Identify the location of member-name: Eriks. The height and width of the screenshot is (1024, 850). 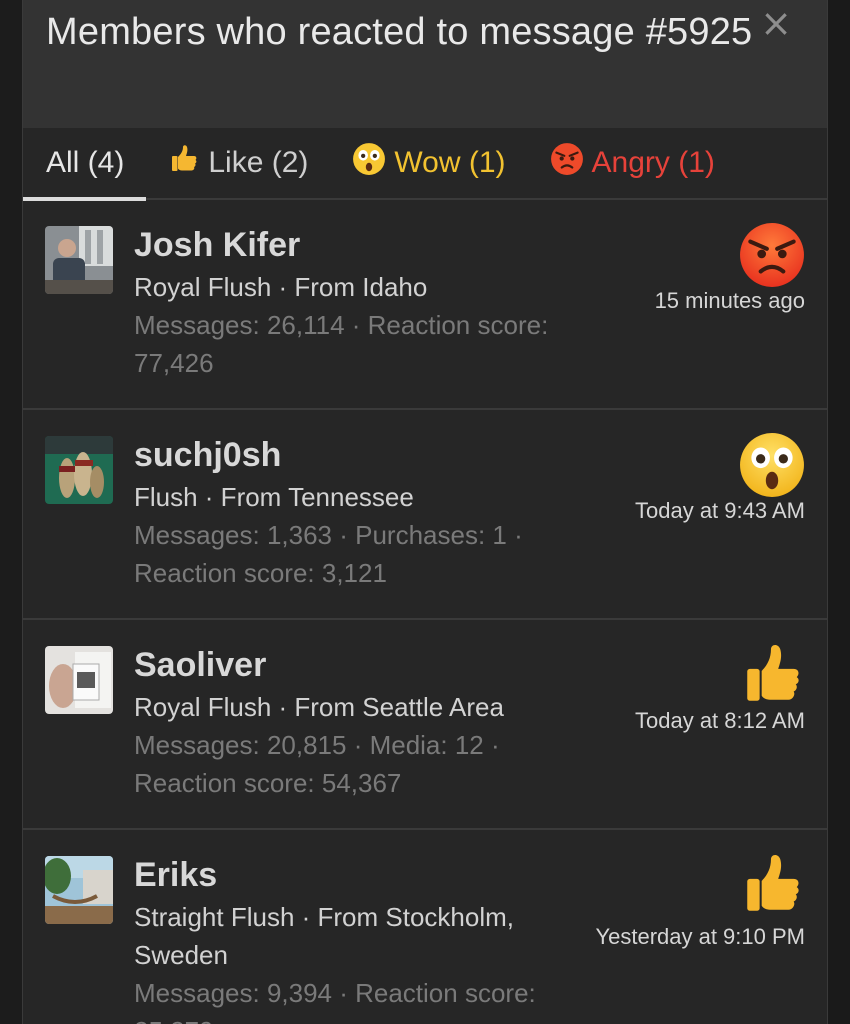
(355, 875).